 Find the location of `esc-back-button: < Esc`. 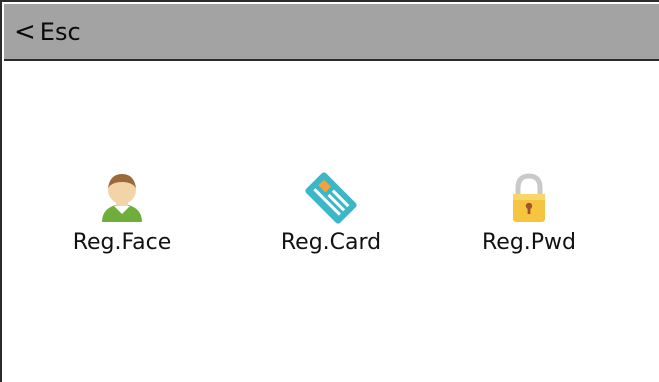

esc-back-button: < Esc is located at coordinates (47, 32).